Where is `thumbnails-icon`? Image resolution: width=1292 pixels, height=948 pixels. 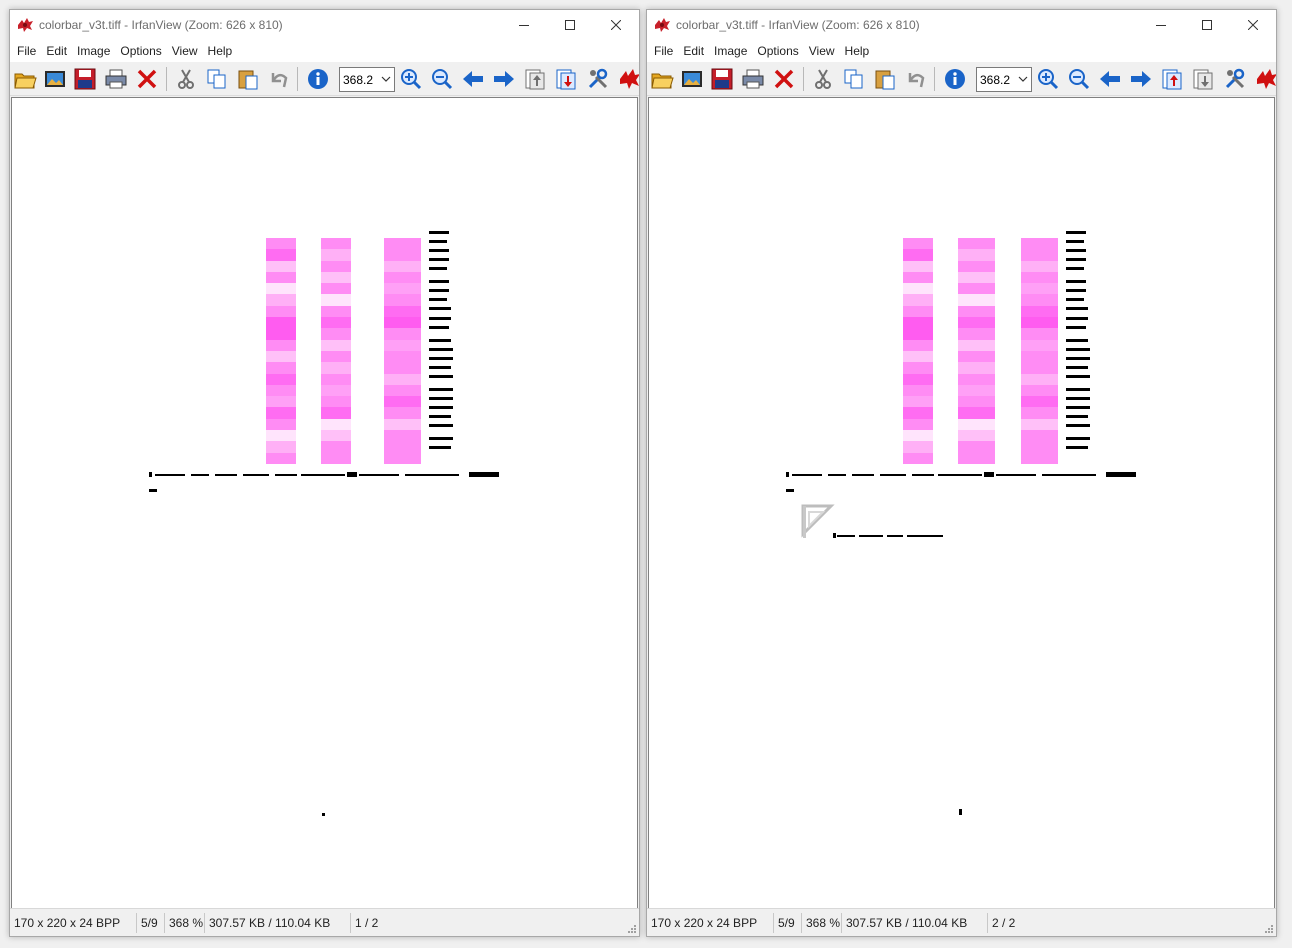
thumbnails-icon is located at coordinates (692, 79).